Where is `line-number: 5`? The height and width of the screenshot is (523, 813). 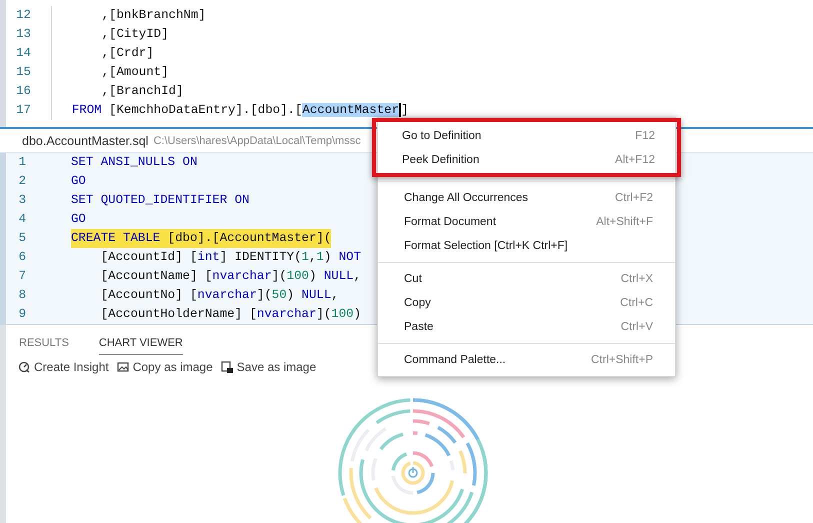 line-number: 5 is located at coordinates (22, 238).